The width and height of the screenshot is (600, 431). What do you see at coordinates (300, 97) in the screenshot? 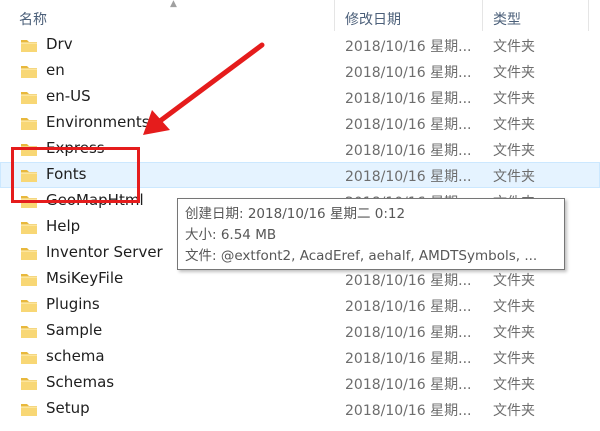
I see `file-row: en-US 2018/10/16 星期... 文件夹` at bounding box center [300, 97].